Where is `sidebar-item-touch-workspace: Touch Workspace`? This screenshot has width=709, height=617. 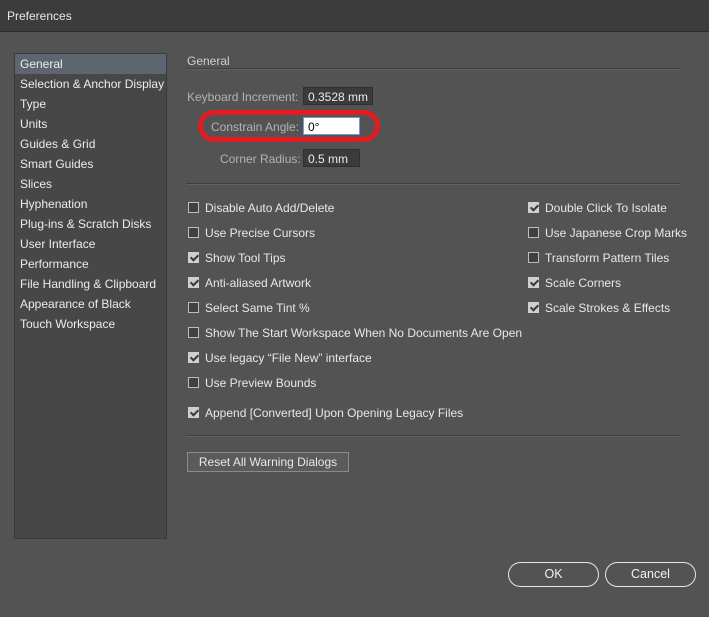 sidebar-item-touch-workspace: Touch Workspace is located at coordinates (90, 324).